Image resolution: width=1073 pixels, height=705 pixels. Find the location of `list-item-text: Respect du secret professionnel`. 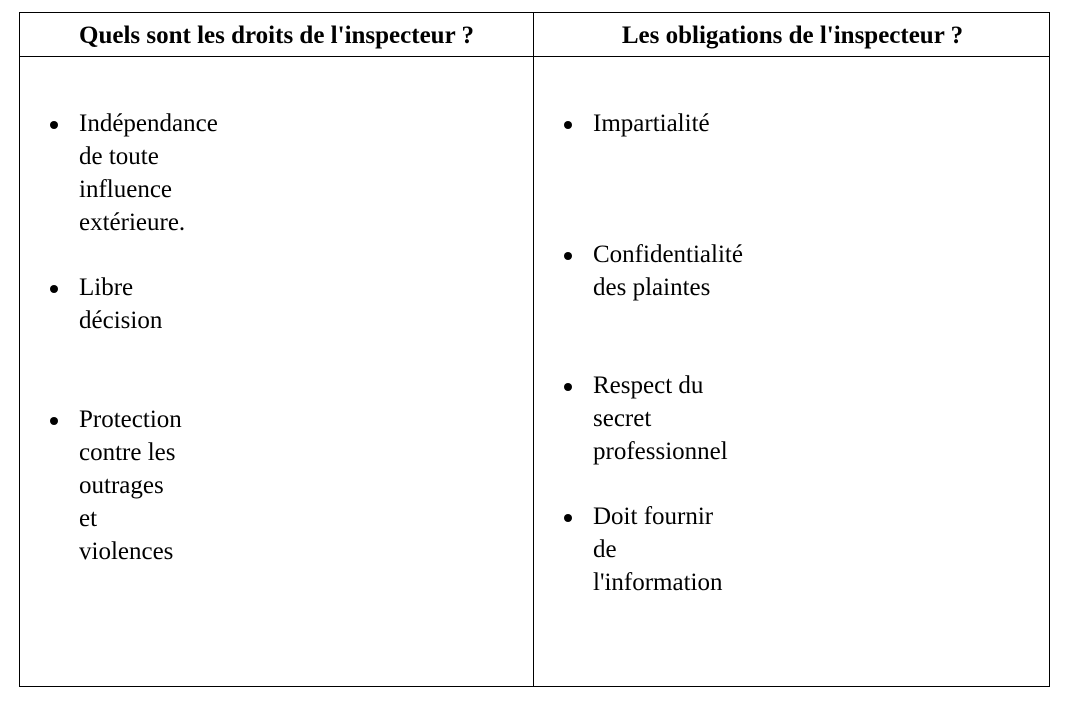

list-item-text: Respect du secret professionnel is located at coordinates (660, 418).